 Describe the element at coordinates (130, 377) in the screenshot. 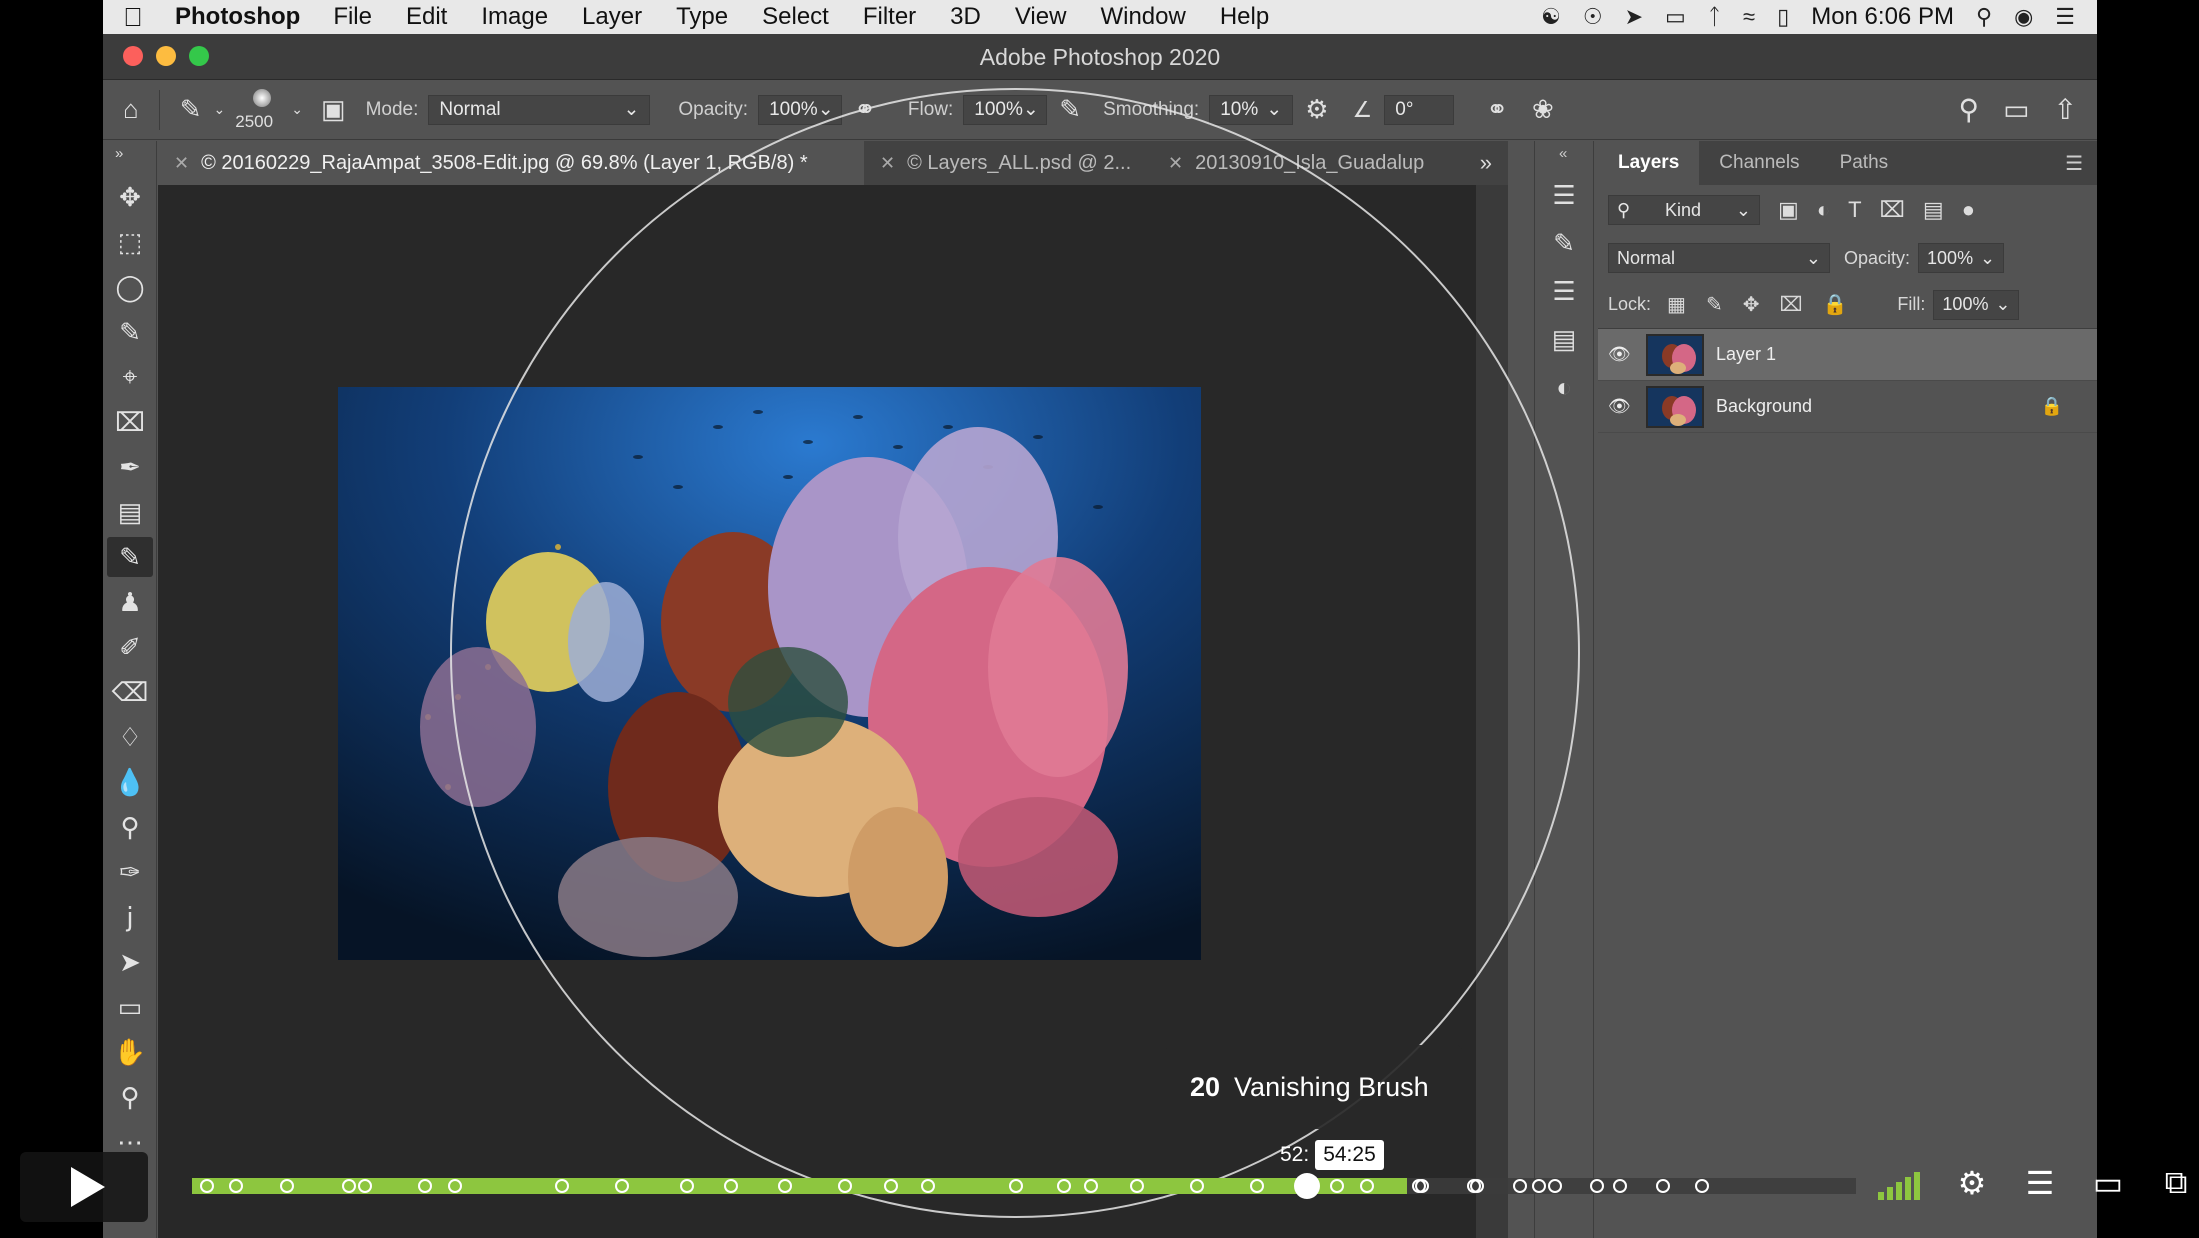

I see `crop-tool-icon: ⌖` at that location.